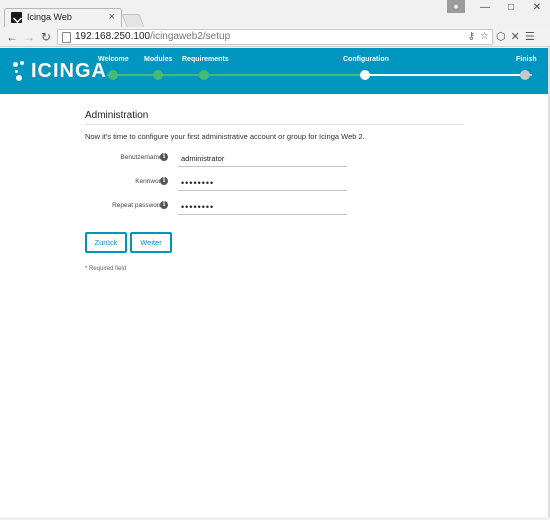 The width and height of the screenshot is (550, 520). Describe the element at coordinates (501, 36) in the screenshot. I see `shield-extension-icon: ⬡` at that location.